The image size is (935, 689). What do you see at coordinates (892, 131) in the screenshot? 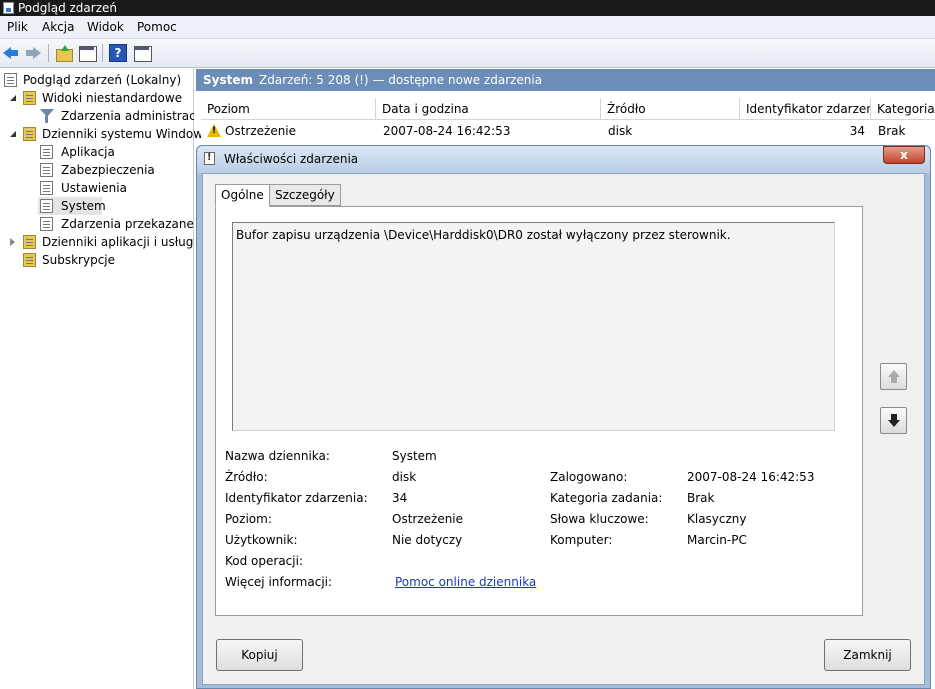
I see `row-task-category: Brak` at bounding box center [892, 131].